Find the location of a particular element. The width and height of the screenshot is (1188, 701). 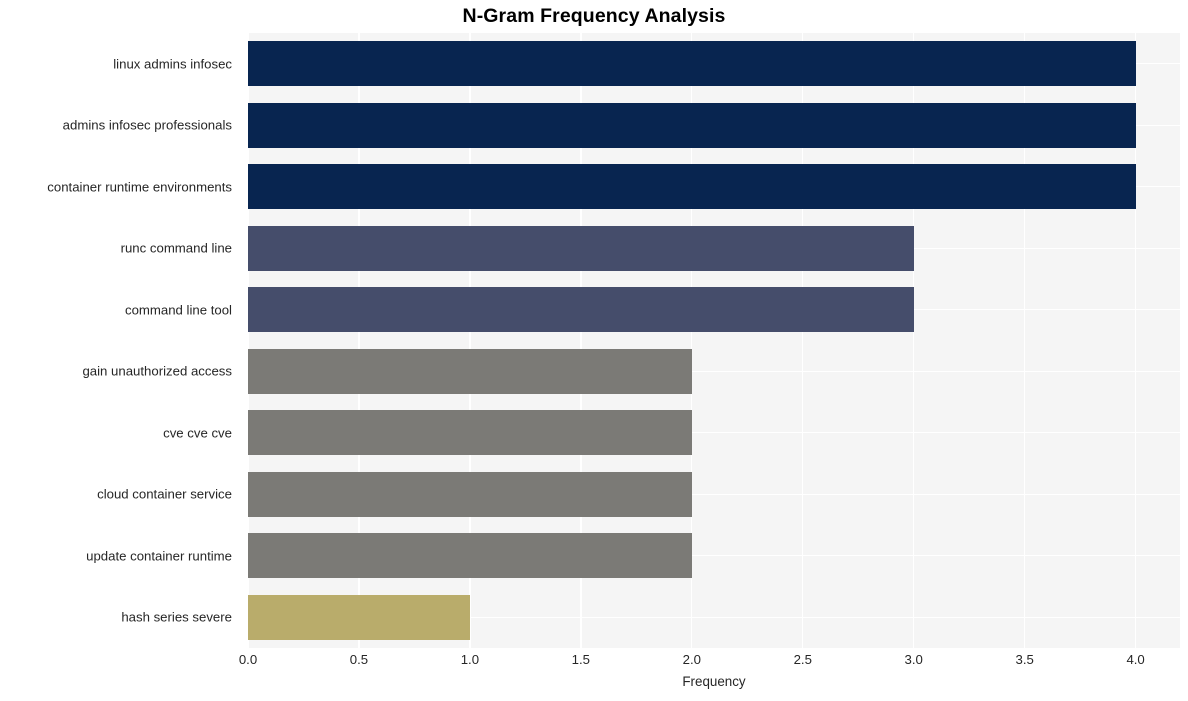

x-axis-tick-label: 2.5 is located at coordinates (802, 659).